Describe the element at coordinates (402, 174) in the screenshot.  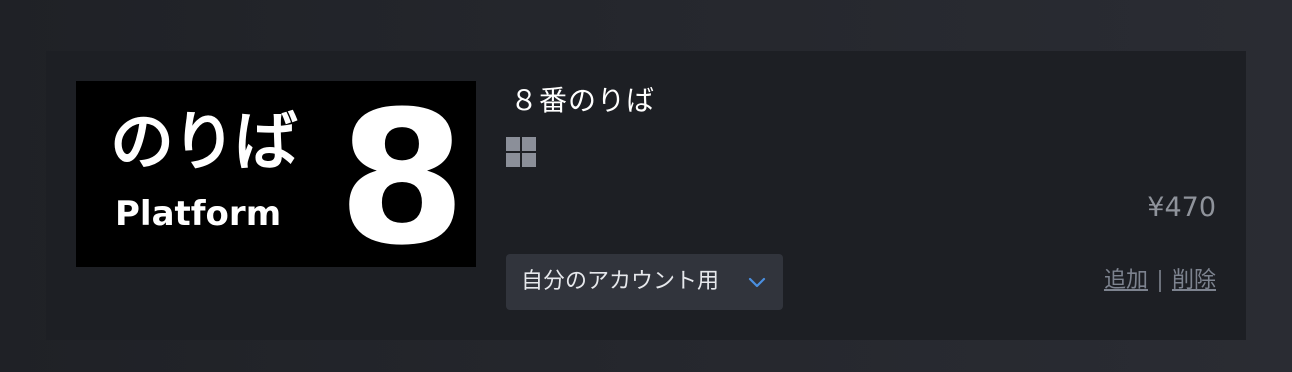
I see `capsule-number: 8` at that location.